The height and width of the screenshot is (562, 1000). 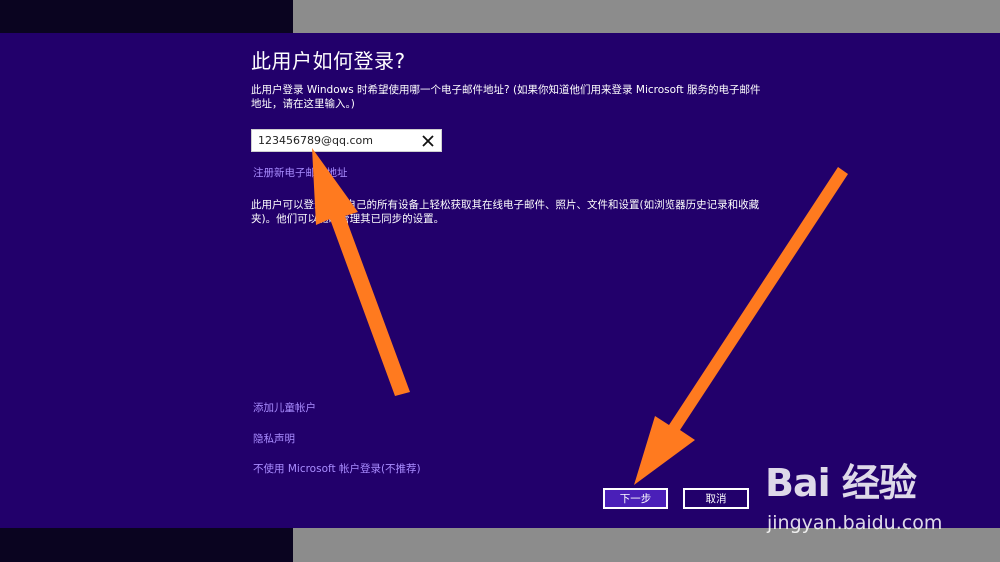 What do you see at coordinates (841, 483) in the screenshot?
I see `baidu-logo: Bai 经验` at bounding box center [841, 483].